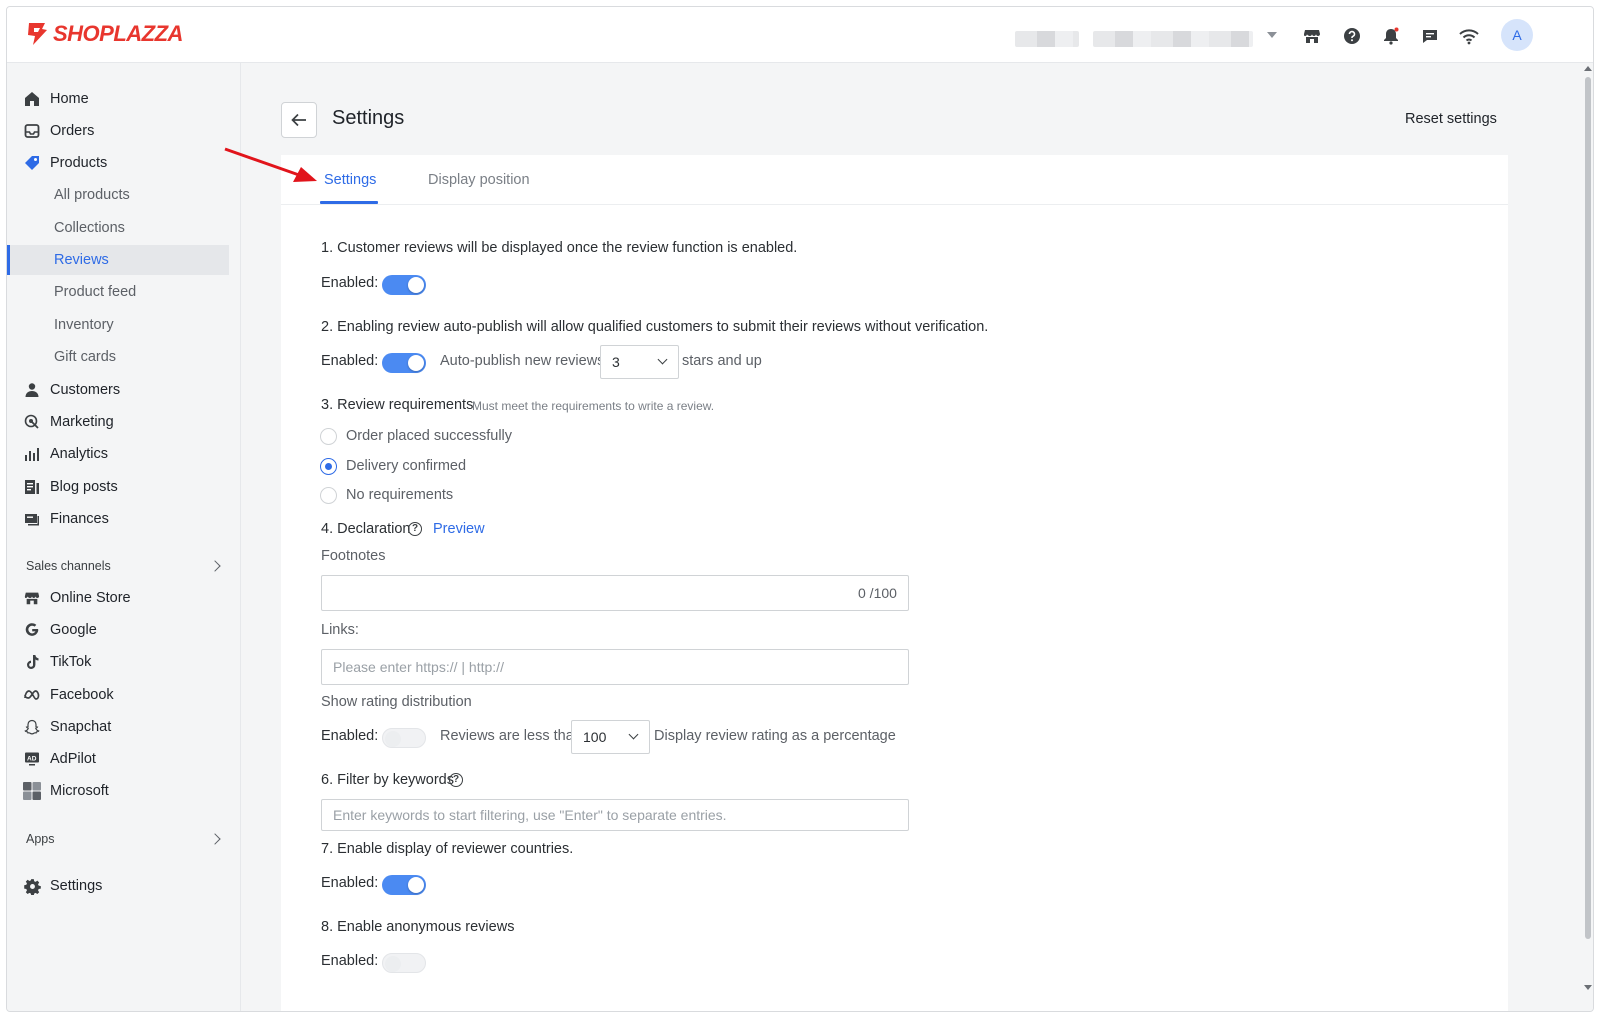  Describe the element at coordinates (72, 131) in the screenshot. I see `sidebar-item-label: Orders` at that location.